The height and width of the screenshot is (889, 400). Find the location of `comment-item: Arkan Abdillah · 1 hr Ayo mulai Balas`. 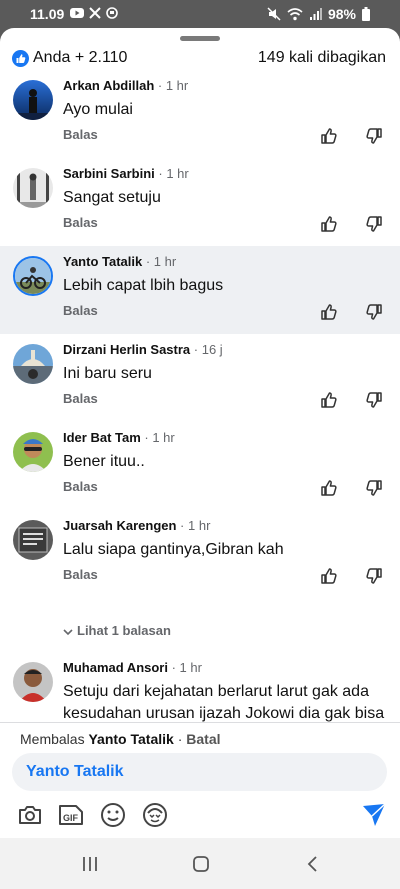

comment-item: Arkan Abdillah · 1 hr Ayo mulai Balas is located at coordinates (200, 114).